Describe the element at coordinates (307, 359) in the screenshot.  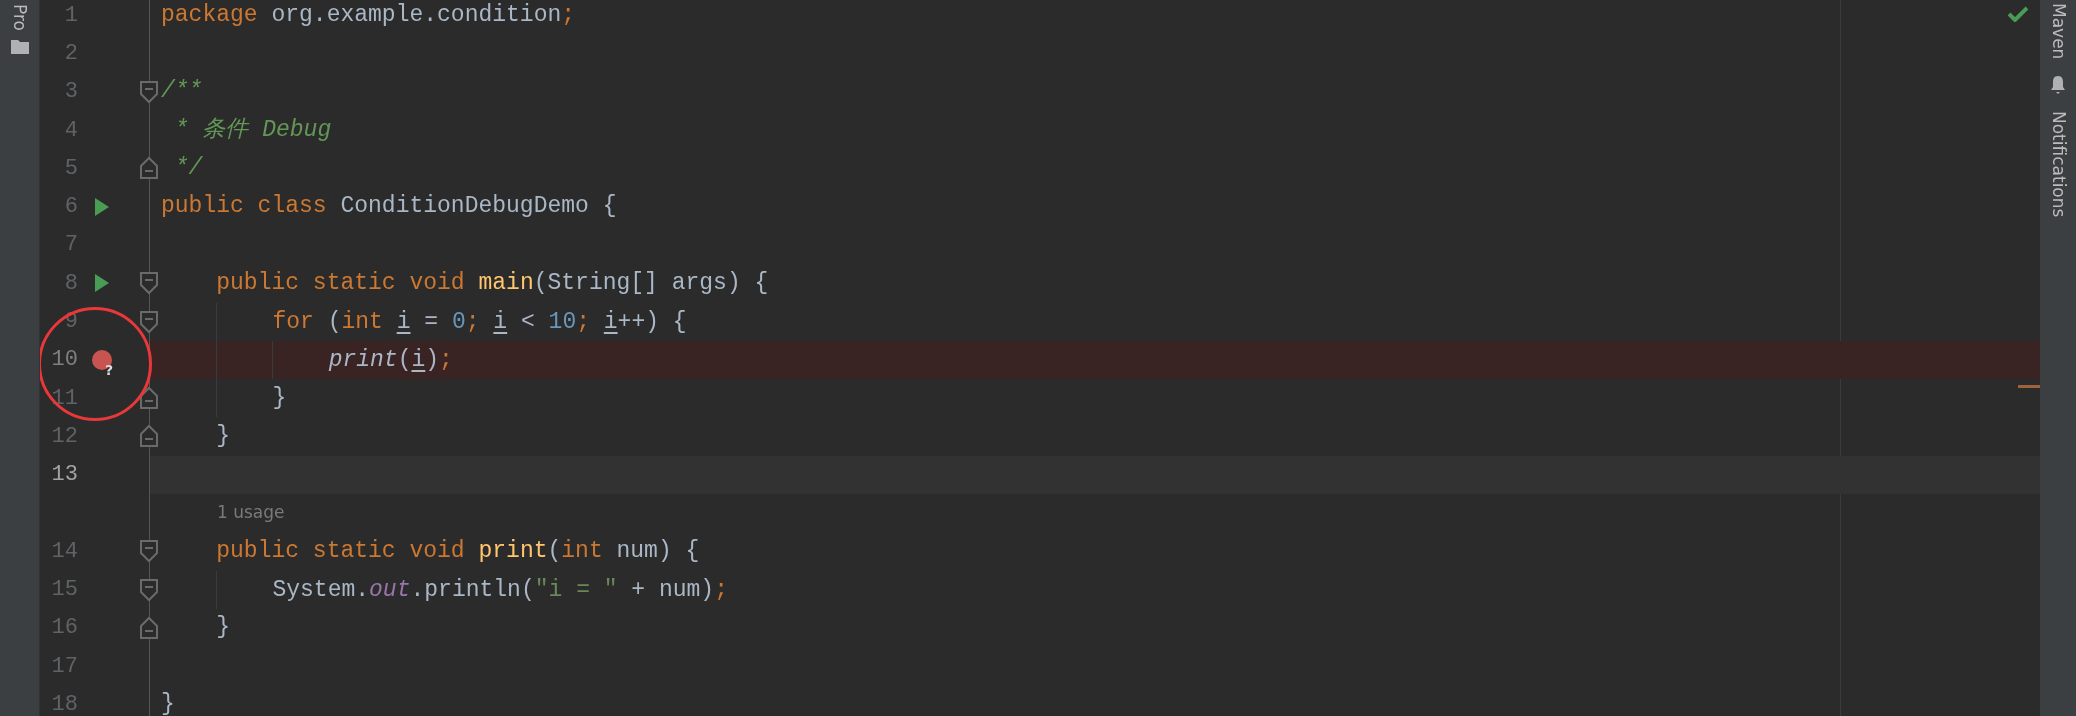
I see `code-line: print(i);` at that location.